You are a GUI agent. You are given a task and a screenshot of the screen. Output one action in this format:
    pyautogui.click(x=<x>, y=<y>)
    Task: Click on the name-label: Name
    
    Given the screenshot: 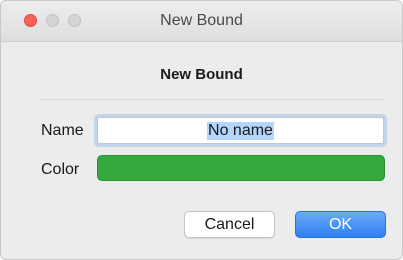 What is the action you would take?
    pyautogui.click(x=62, y=130)
    